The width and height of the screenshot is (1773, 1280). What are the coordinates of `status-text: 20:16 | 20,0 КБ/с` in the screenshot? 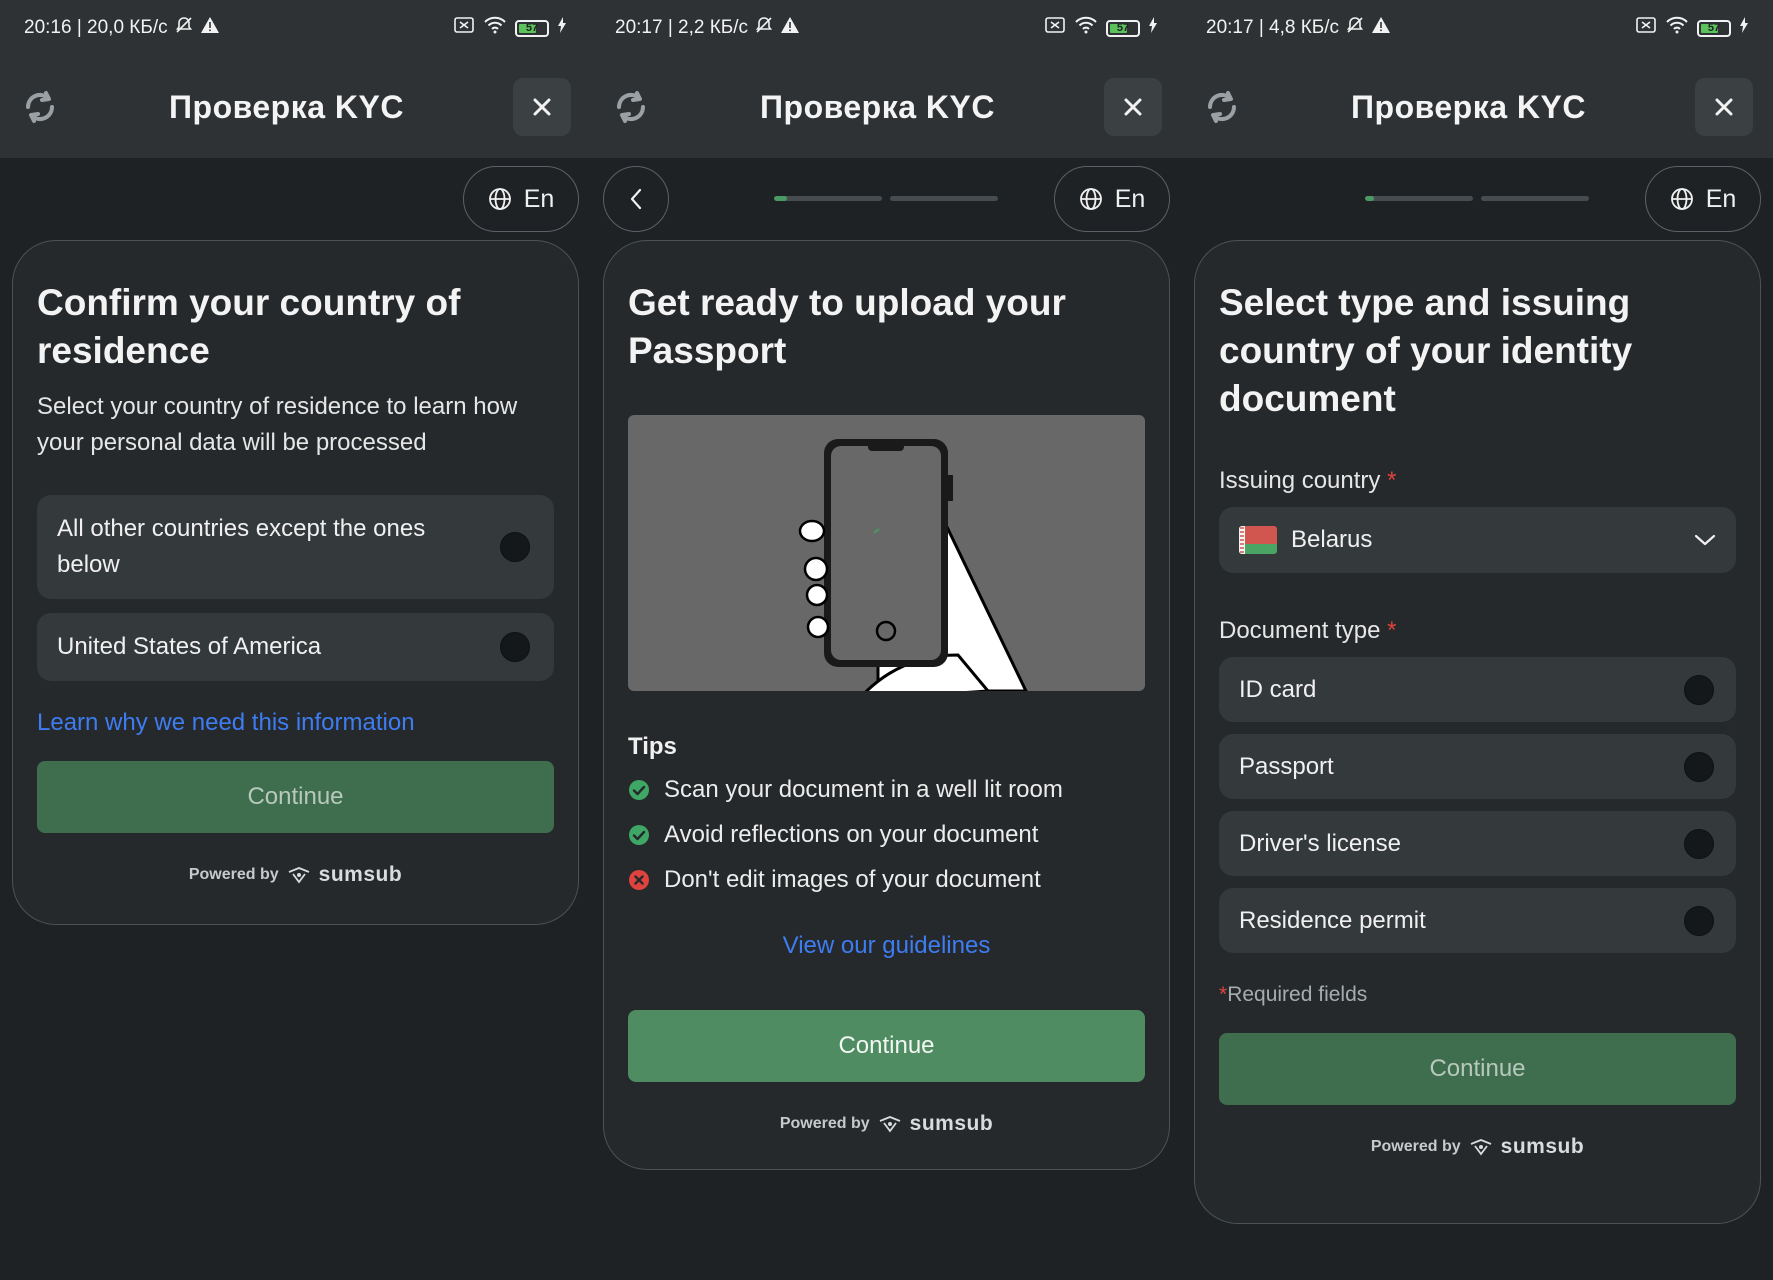 It's located at (96, 27).